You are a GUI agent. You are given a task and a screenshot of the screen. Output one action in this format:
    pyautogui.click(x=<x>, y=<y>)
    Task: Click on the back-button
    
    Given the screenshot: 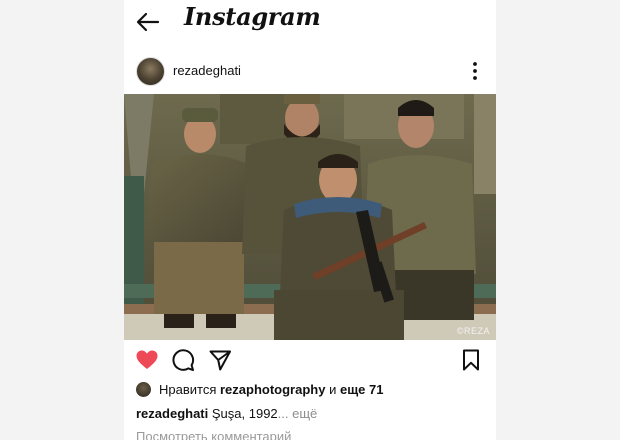 What is the action you would take?
    pyautogui.click(x=148, y=22)
    